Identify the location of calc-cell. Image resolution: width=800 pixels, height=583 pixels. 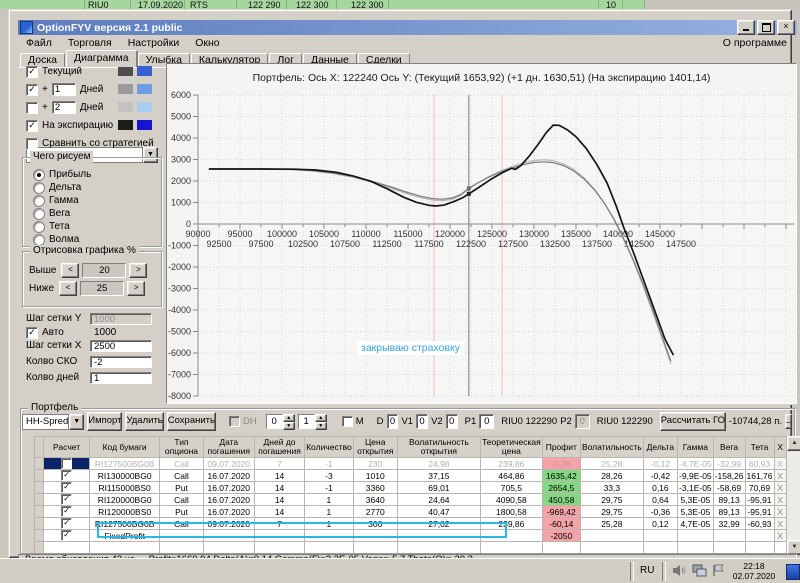
(66, 463).